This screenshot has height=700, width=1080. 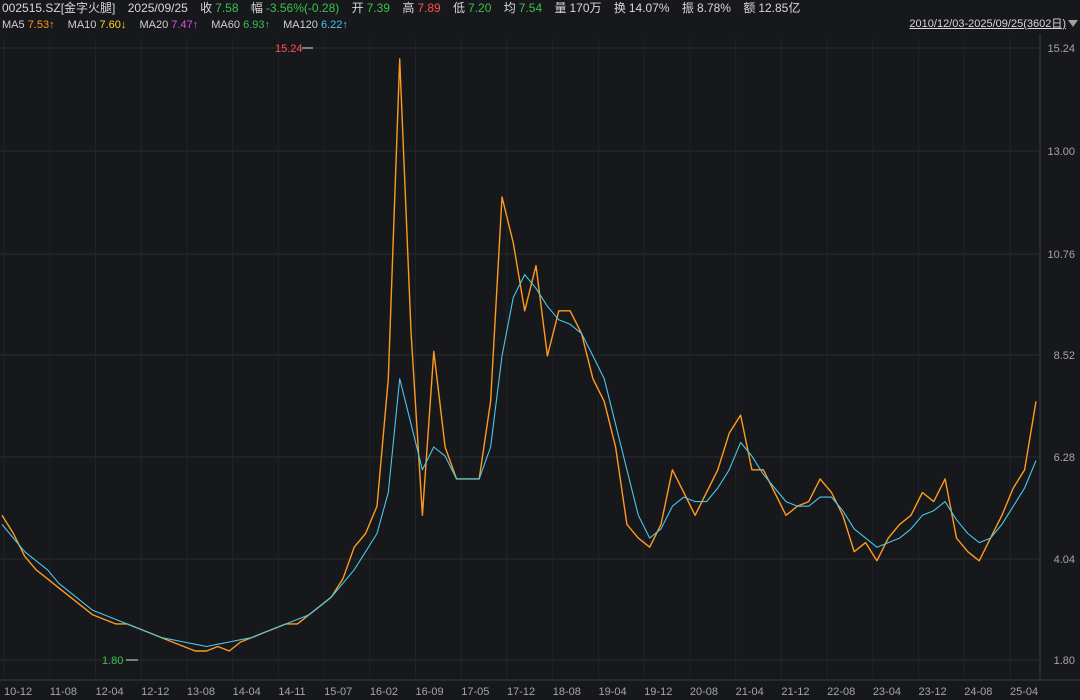 I want to click on x-tick-label: 17-12, so click(x=521, y=692).